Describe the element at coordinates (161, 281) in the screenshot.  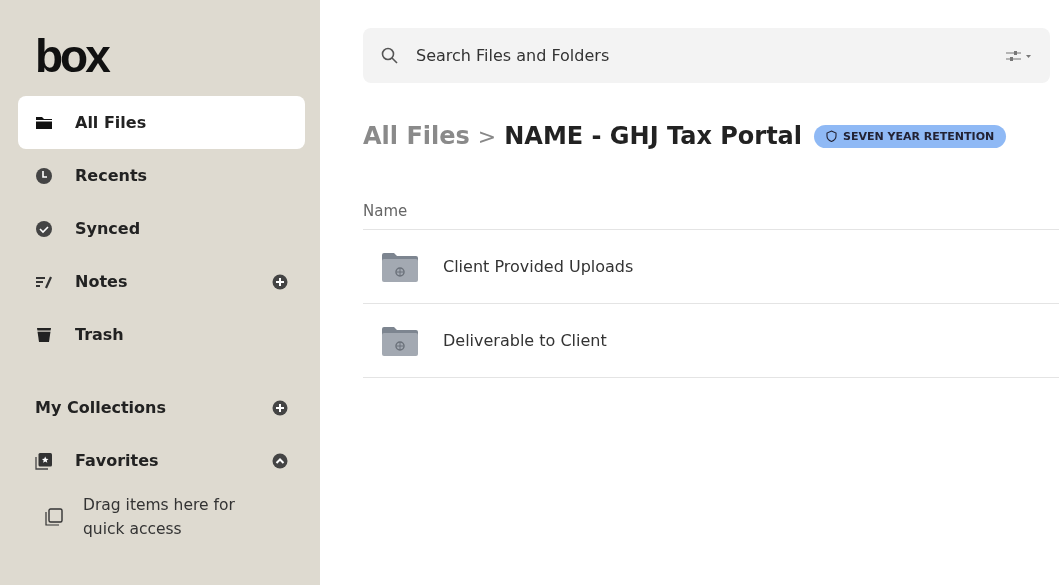
I see `sidebar-item: Notes` at that location.